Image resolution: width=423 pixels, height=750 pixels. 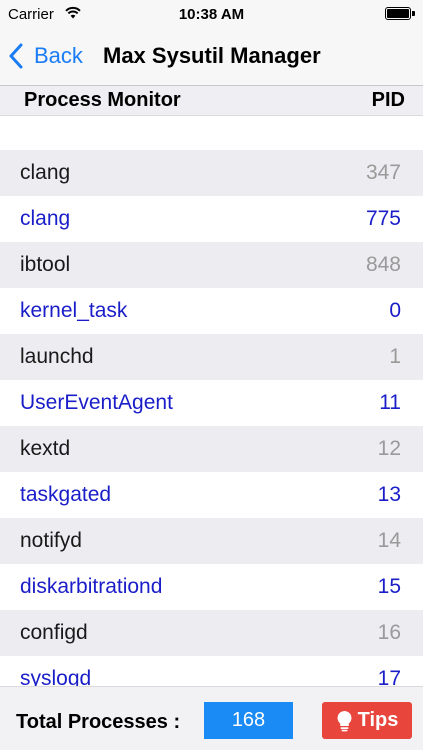 I want to click on process-name: kextd, so click(x=45, y=448).